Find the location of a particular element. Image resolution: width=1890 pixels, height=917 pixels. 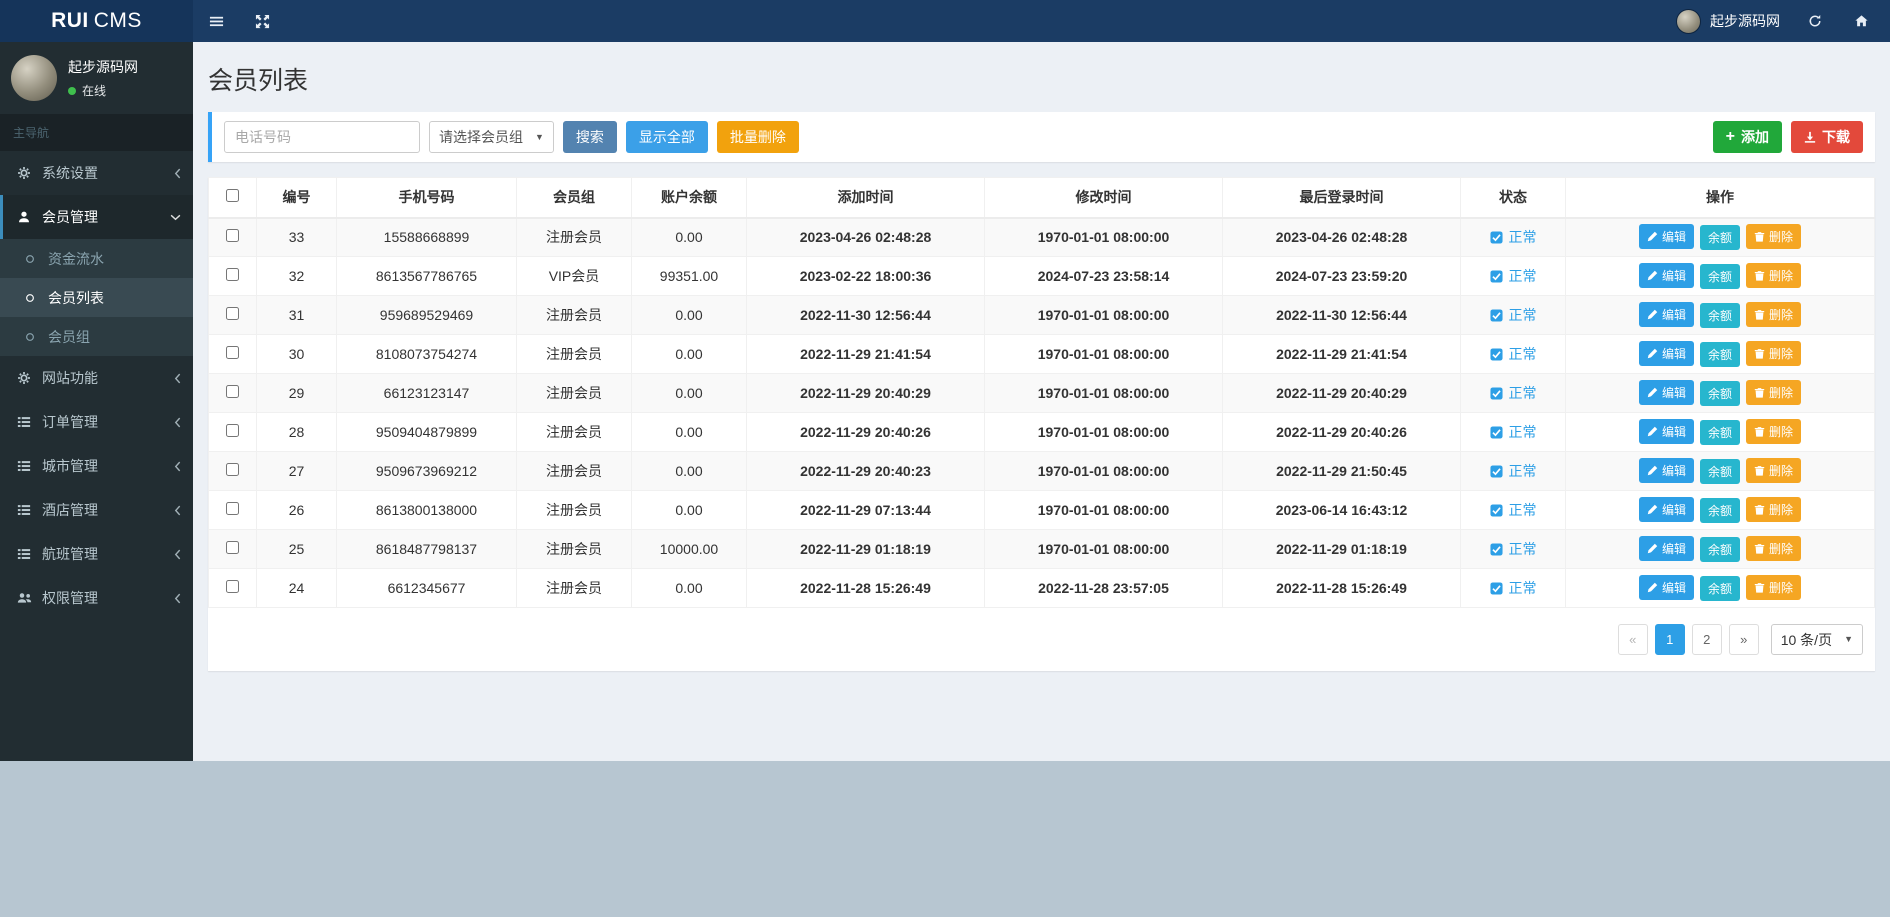

sidebar-item: 权限管理 is located at coordinates (96, 598).